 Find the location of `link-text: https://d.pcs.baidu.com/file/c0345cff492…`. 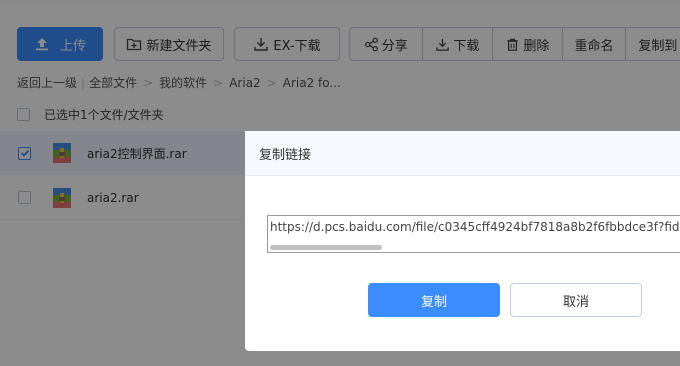

link-text: https://d.pcs.baidu.com/file/c0345cff492… is located at coordinates (475, 227).